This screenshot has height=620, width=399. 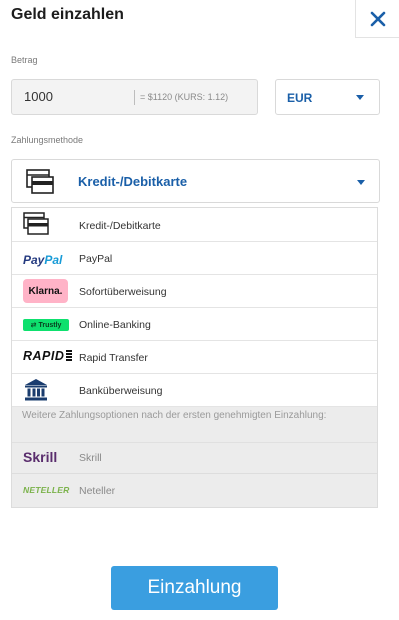 I want to click on close-button, so click(x=377, y=19).